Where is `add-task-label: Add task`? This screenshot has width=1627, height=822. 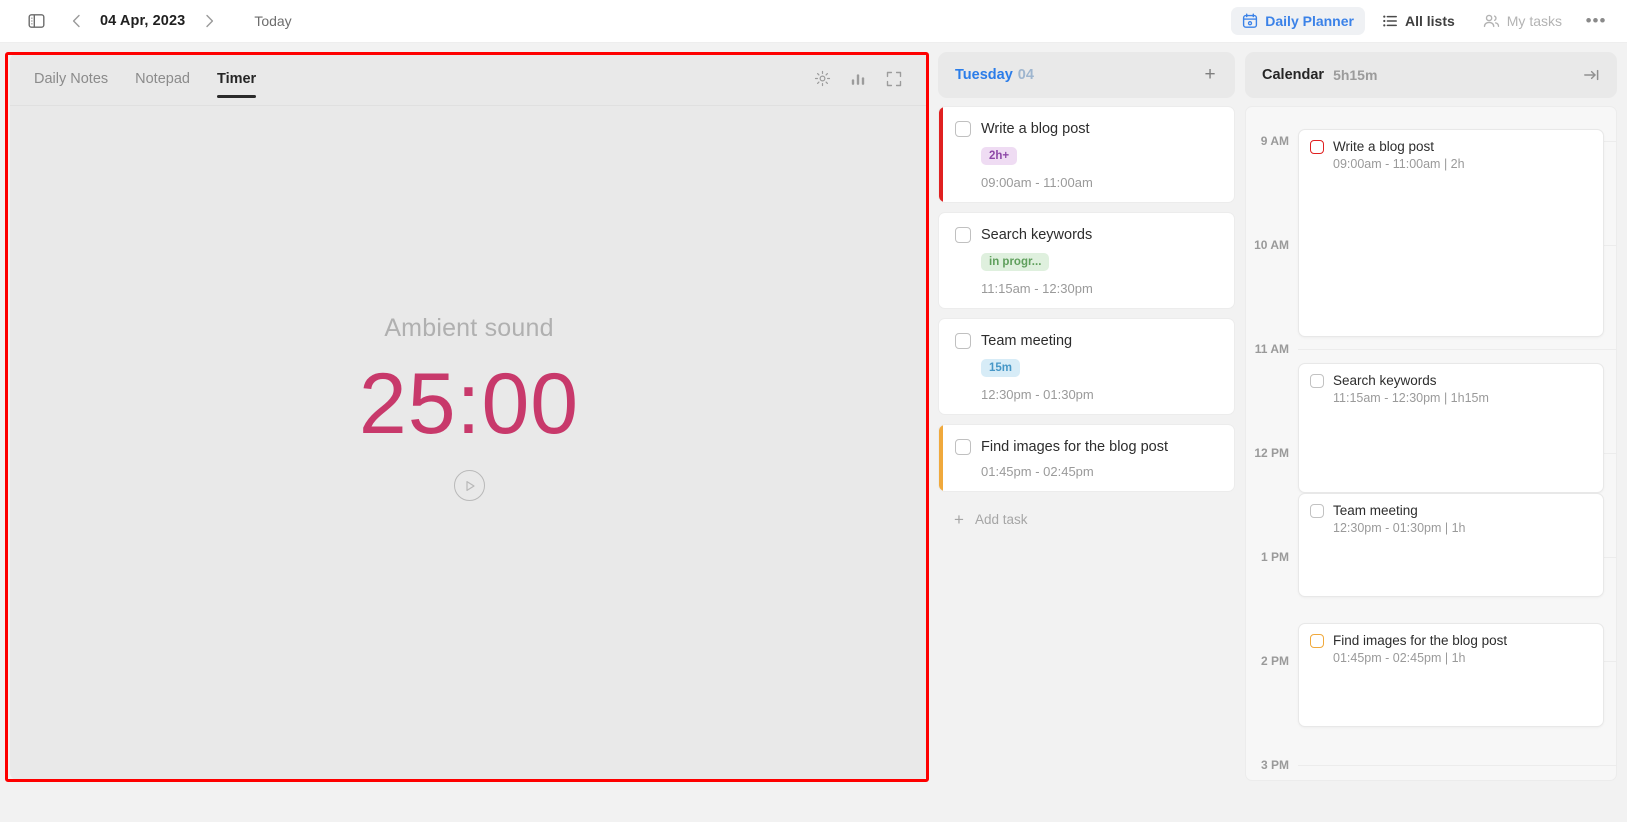
add-task-label: Add task is located at coordinates (1001, 519).